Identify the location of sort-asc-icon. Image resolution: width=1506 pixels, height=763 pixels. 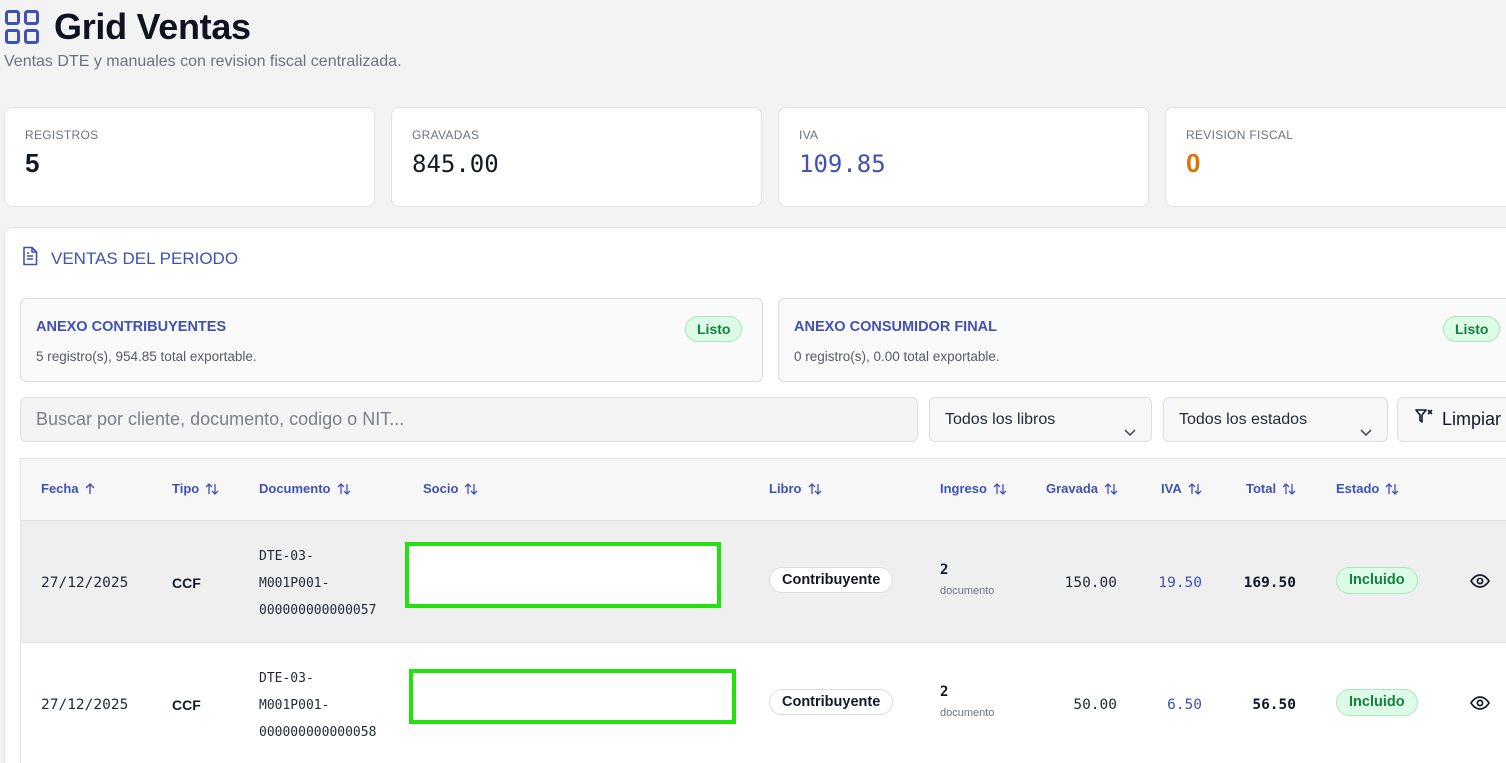
(90, 488).